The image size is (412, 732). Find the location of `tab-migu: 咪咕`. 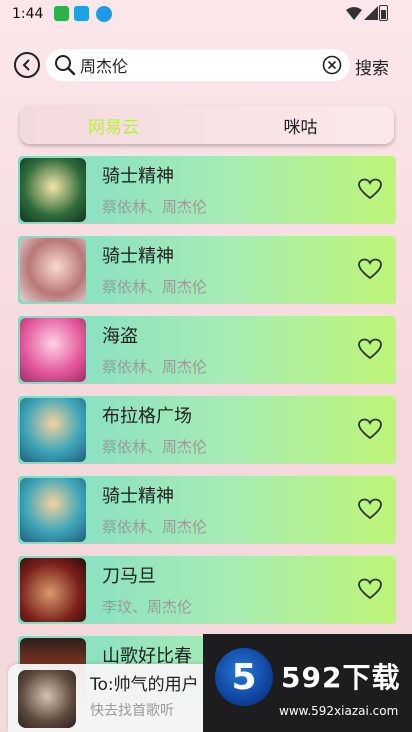

tab-migu: 咪咕 is located at coordinates (300, 125).